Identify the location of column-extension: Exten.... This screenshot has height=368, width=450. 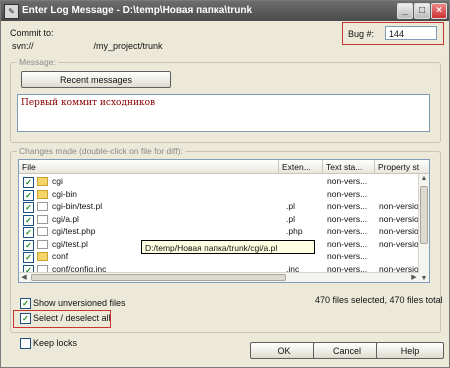
(301, 167).